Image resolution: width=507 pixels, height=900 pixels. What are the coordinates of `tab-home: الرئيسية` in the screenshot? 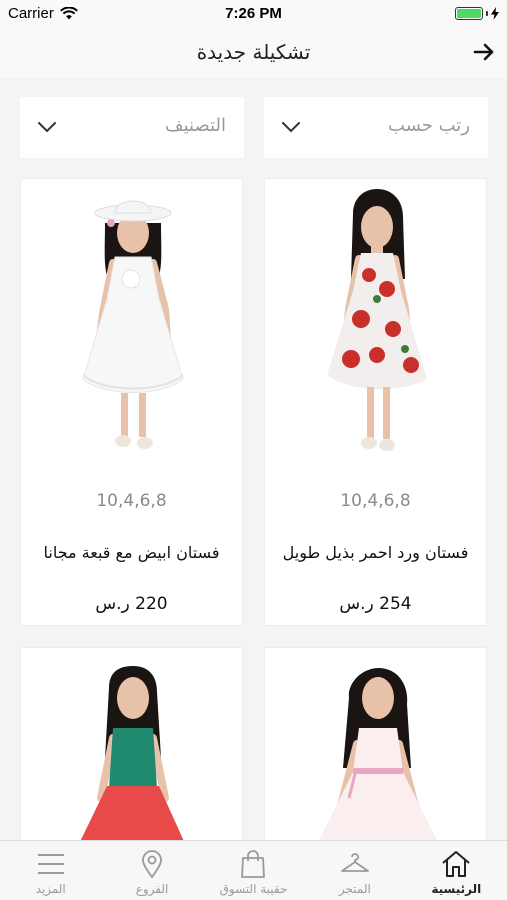 It's located at (456, 870).